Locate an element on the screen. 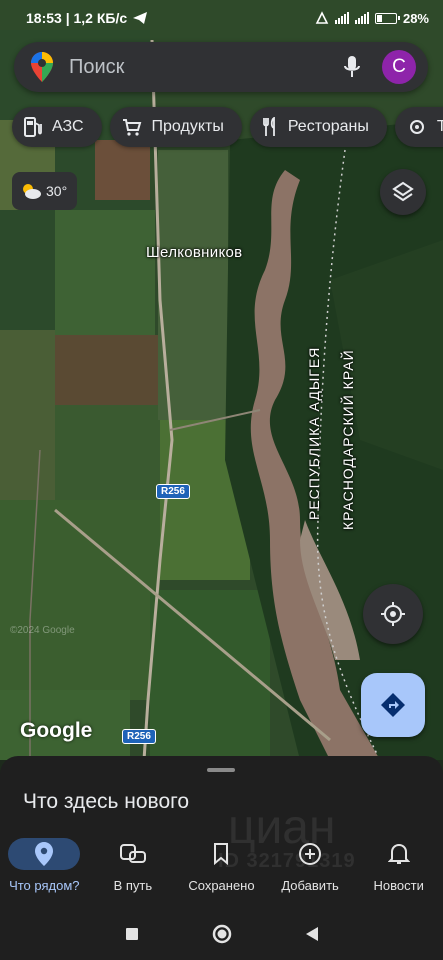 The width and height of the screenshot is (443, 960). chip-groceries: Продукты is located at coordinates (175, 127).